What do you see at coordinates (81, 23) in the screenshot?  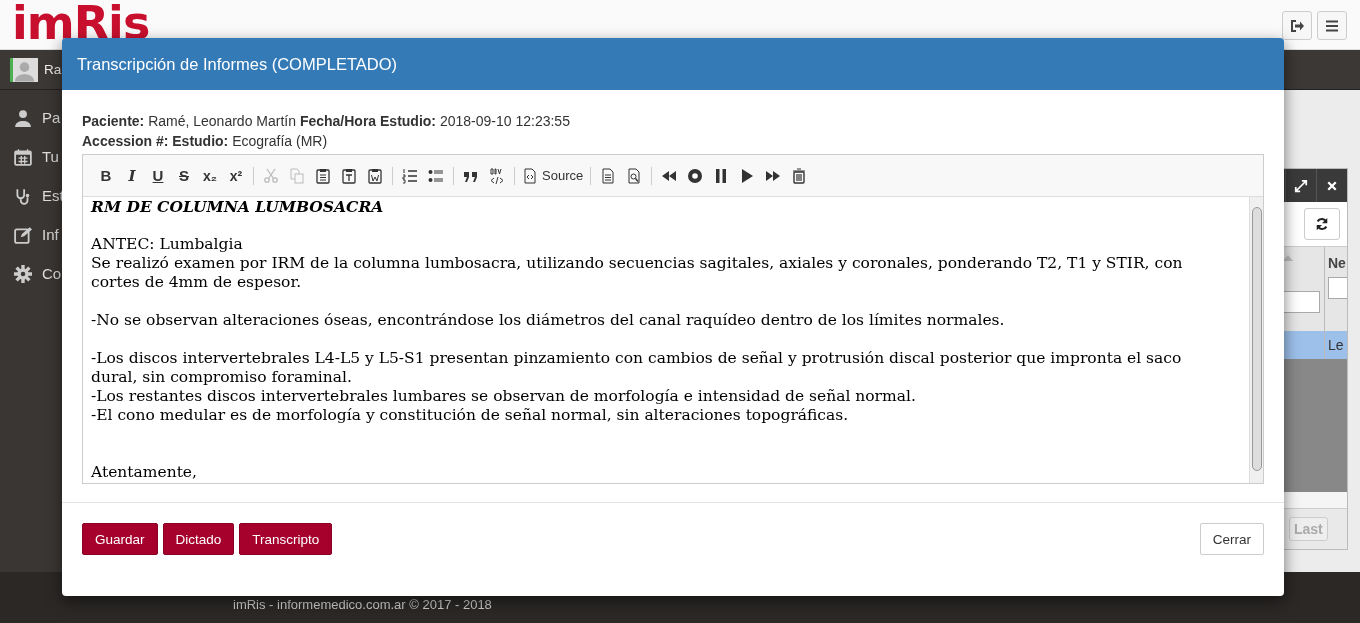 I see `logo: imRis` at bounding box center [81, 23].